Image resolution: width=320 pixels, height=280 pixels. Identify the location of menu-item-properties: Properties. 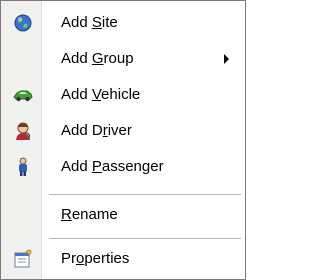
(123, 259).